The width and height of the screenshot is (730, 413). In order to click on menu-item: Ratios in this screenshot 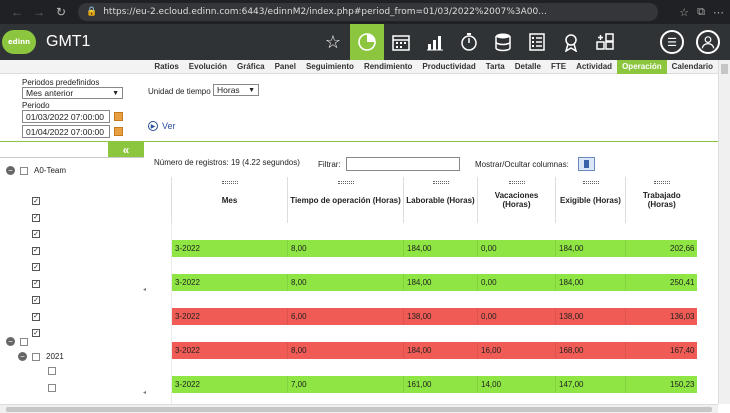, I will do `click(166, 67)`.